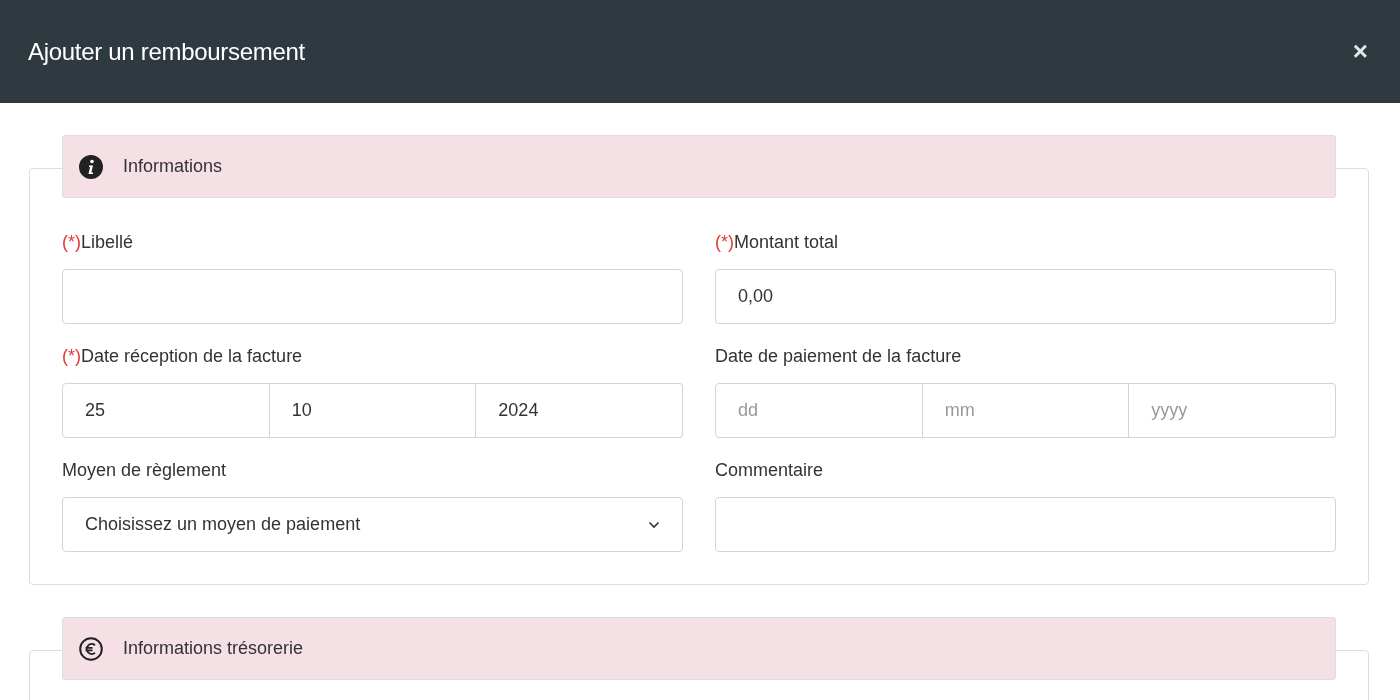 This screenshot has height=700, width=1400. Describe the element at coordinates (213, 648) in the screenshot. I see `section-title: Informations trésorerie` at that location.